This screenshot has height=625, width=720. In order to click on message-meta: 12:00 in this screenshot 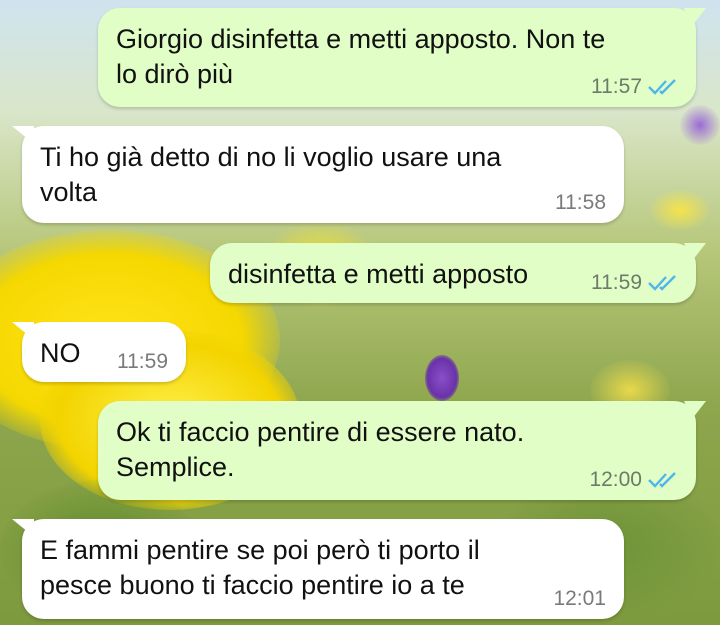, I will do `click(633, 480)`.